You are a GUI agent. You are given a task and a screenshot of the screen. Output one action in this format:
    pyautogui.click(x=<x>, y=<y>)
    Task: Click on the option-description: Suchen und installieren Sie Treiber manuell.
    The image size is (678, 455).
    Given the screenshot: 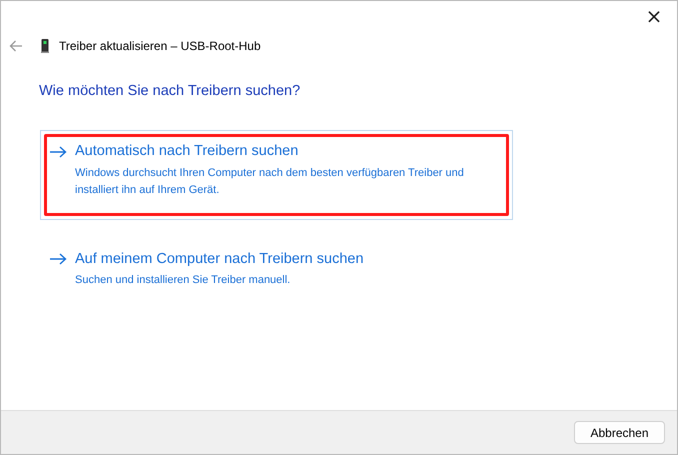 What is the action you would take?
    pyautogui.click(x=183, y=280)
    